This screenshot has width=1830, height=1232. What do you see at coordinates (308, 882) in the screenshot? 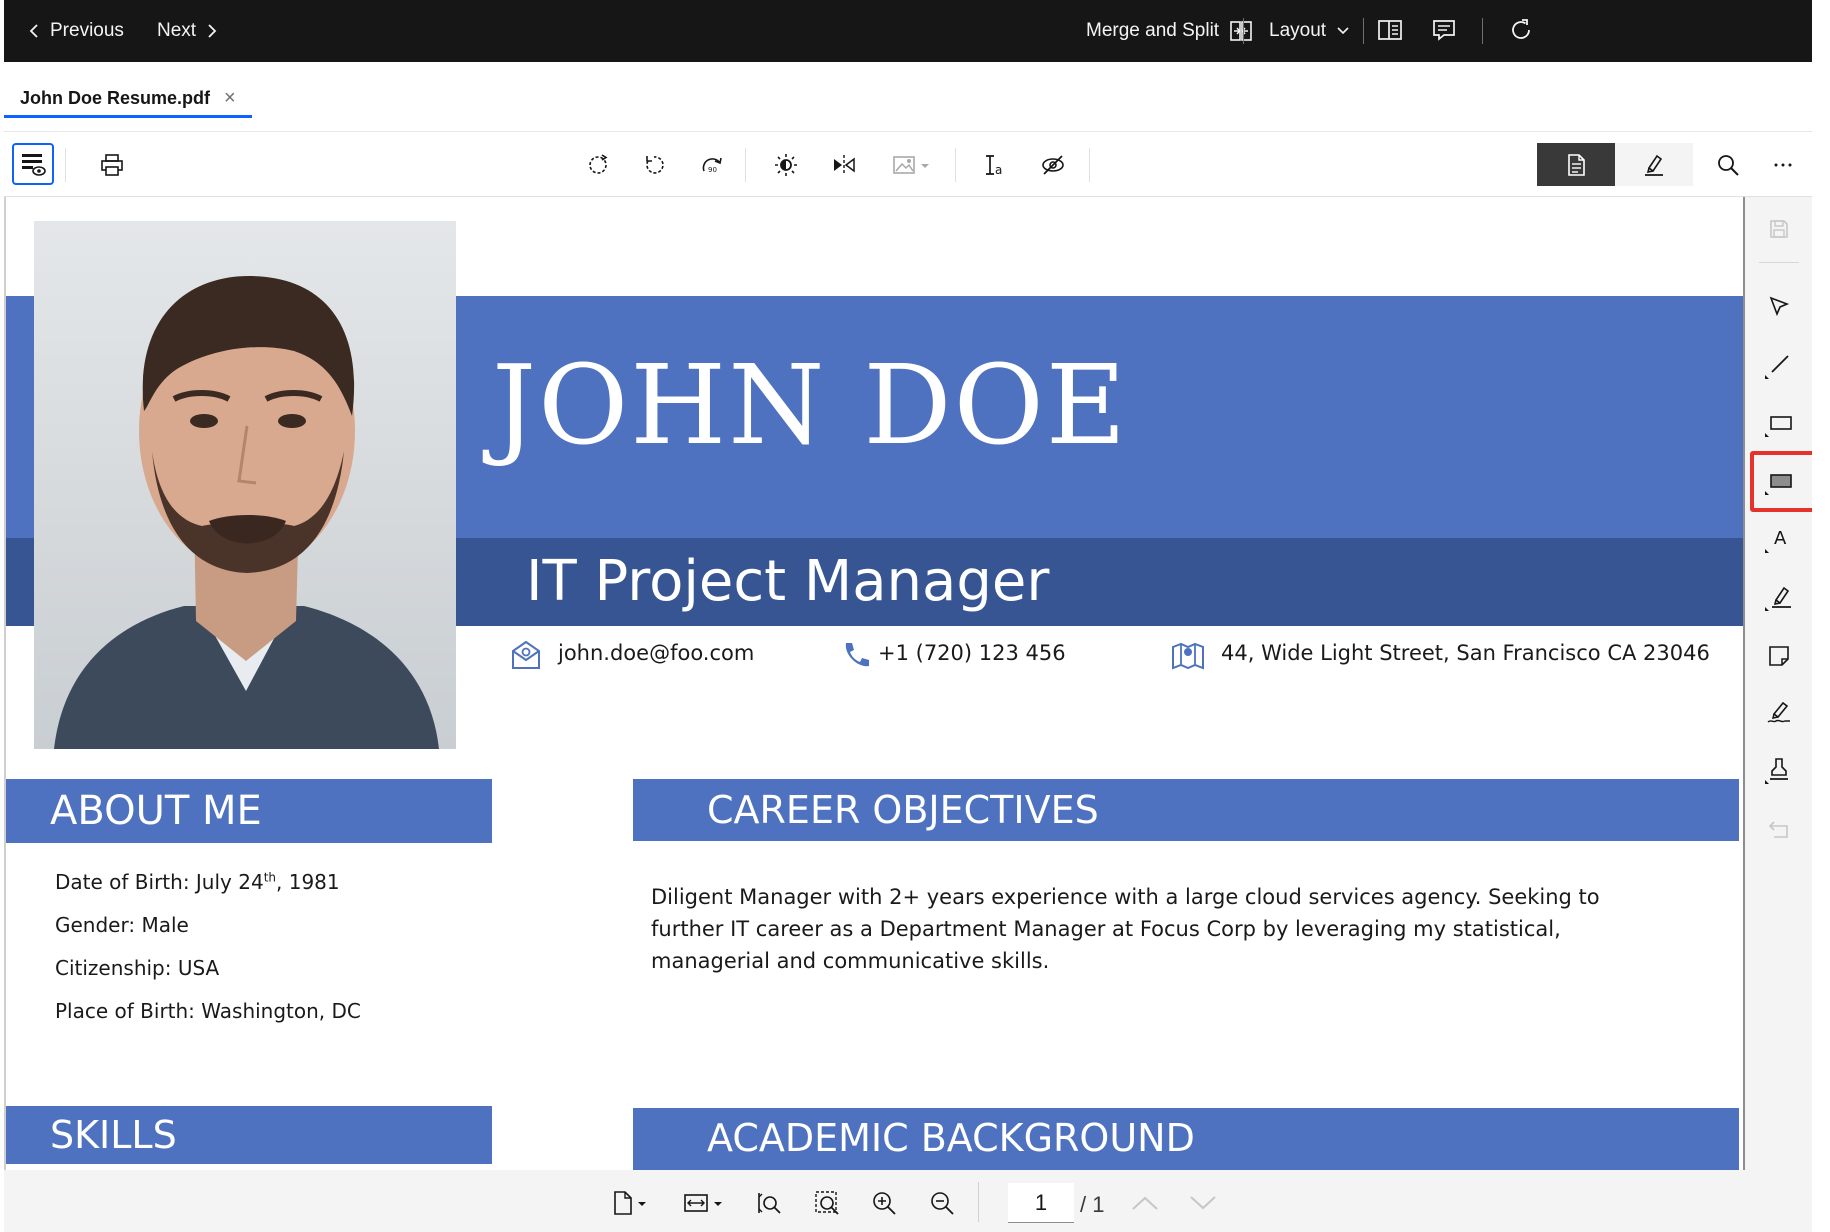
I see `dob-year: , 1981` at bounding box center [308, 882].